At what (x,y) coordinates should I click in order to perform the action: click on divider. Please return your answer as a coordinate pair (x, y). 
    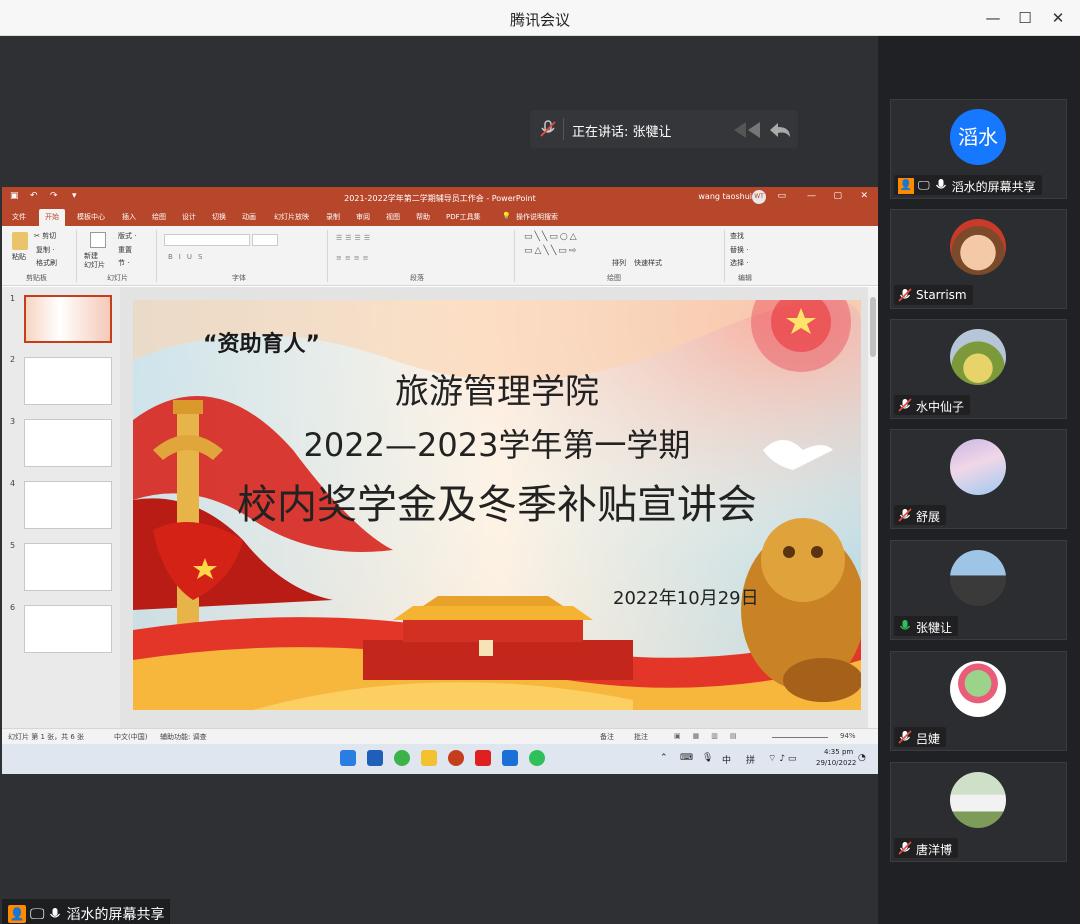
    Looking at the image, I should click on (563, 129).